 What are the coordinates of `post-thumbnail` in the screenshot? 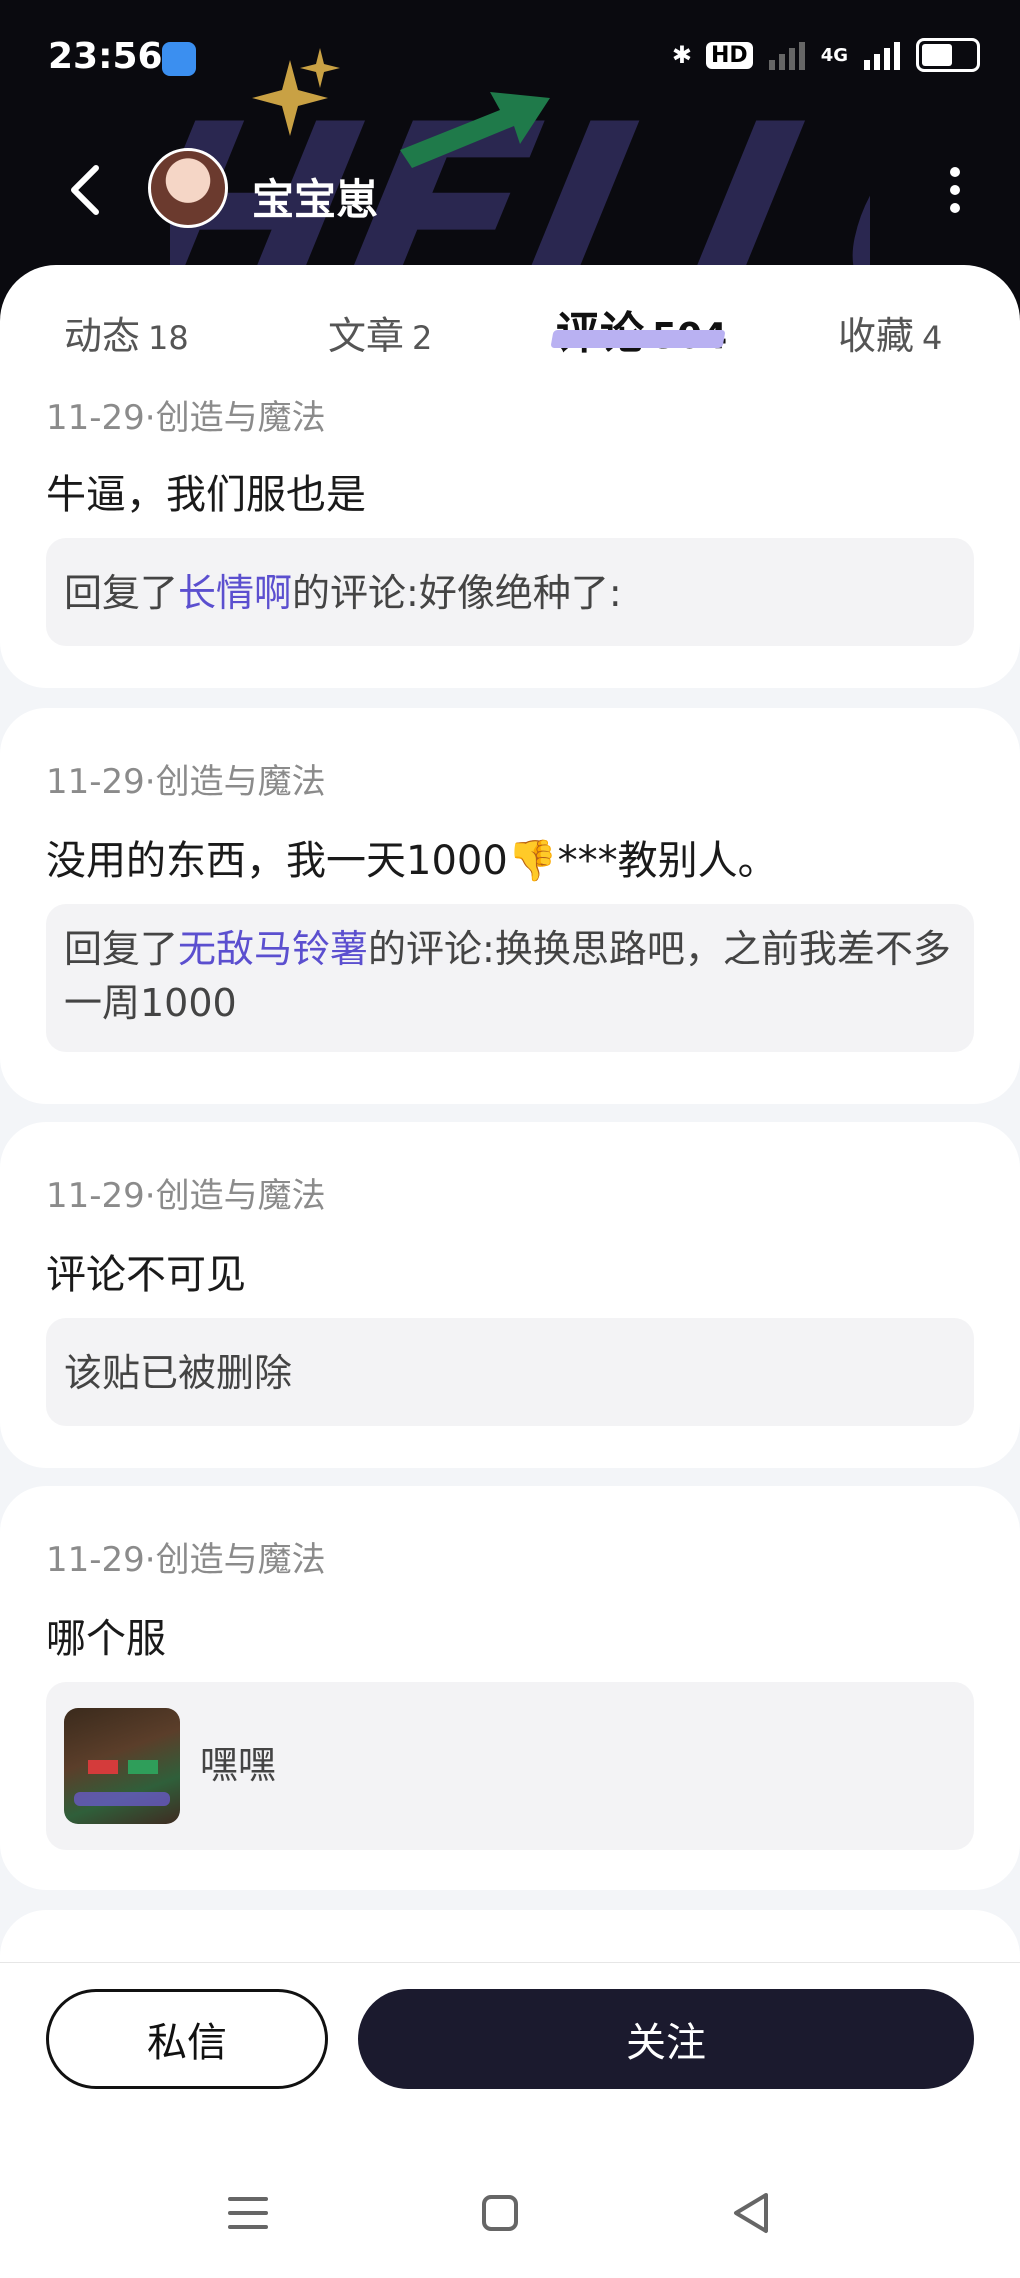 It's located at (122, 1766).